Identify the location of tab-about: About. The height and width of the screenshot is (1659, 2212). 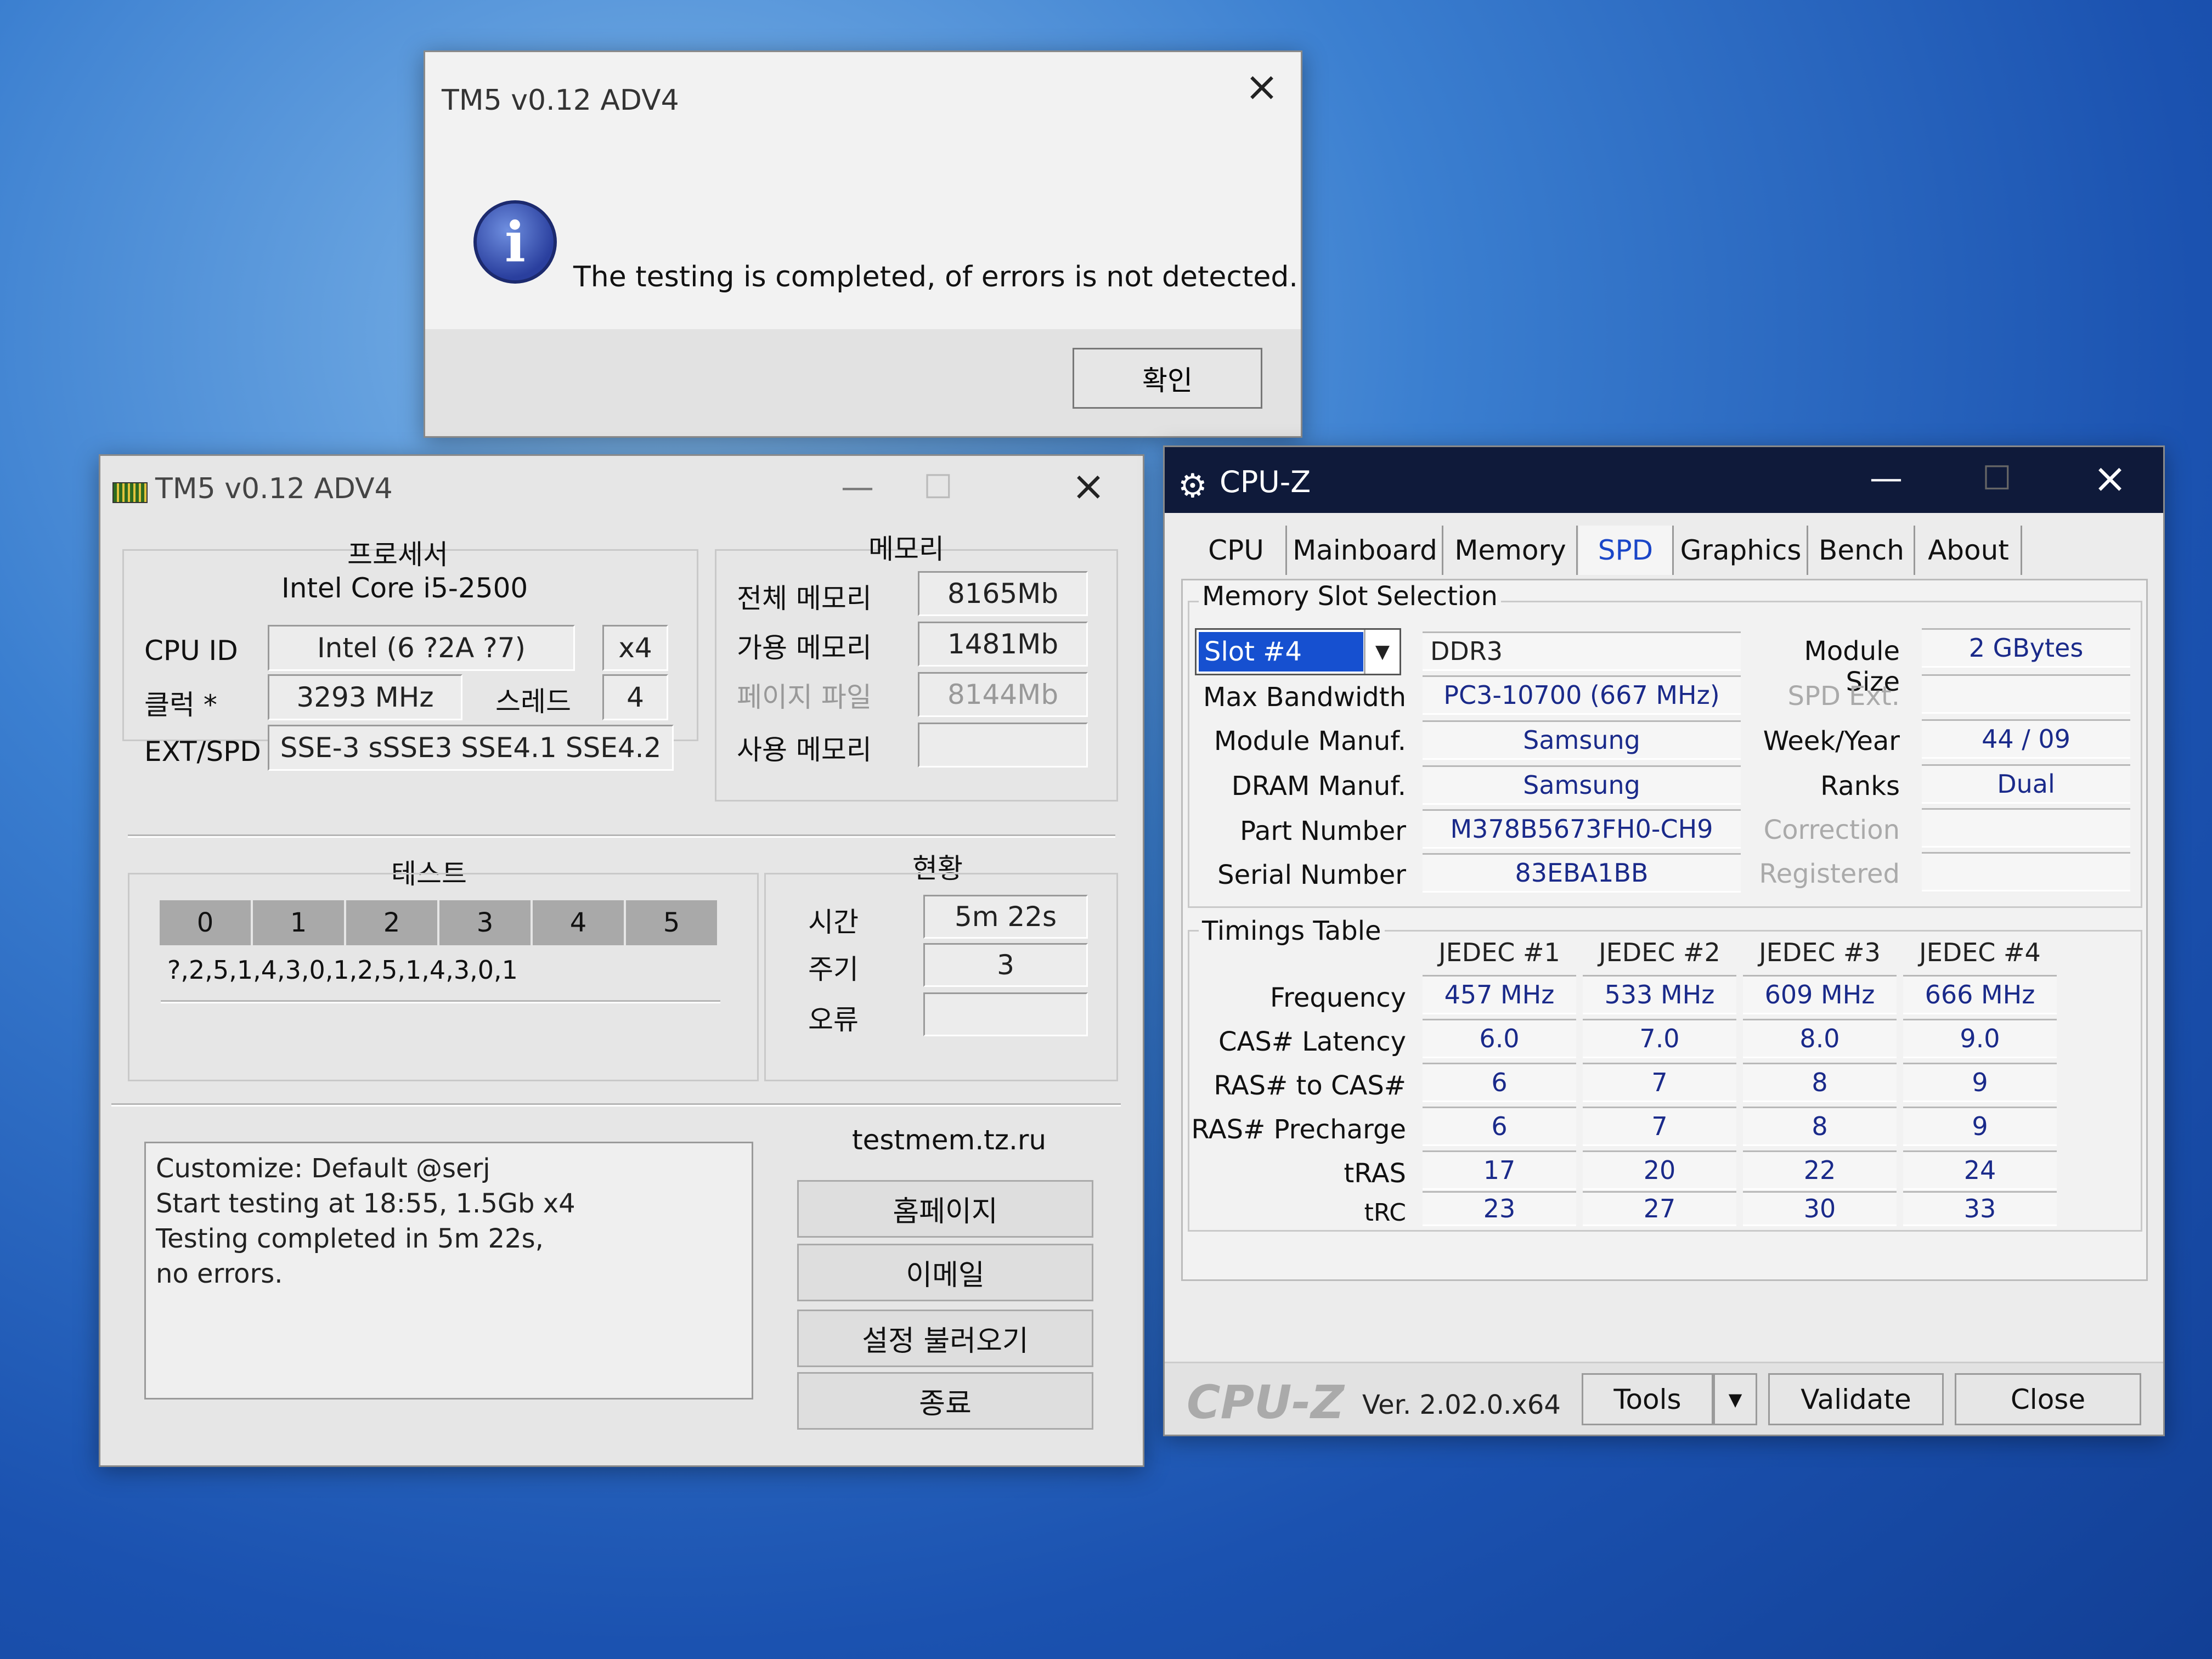
(1969, 550).